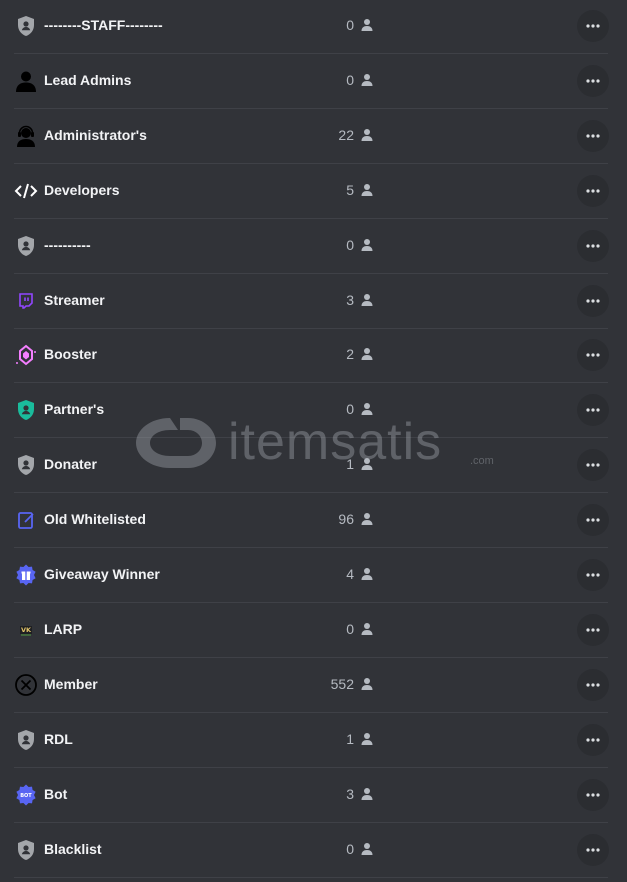  I want to click on role-row: RDL 1, so click(313, 741).